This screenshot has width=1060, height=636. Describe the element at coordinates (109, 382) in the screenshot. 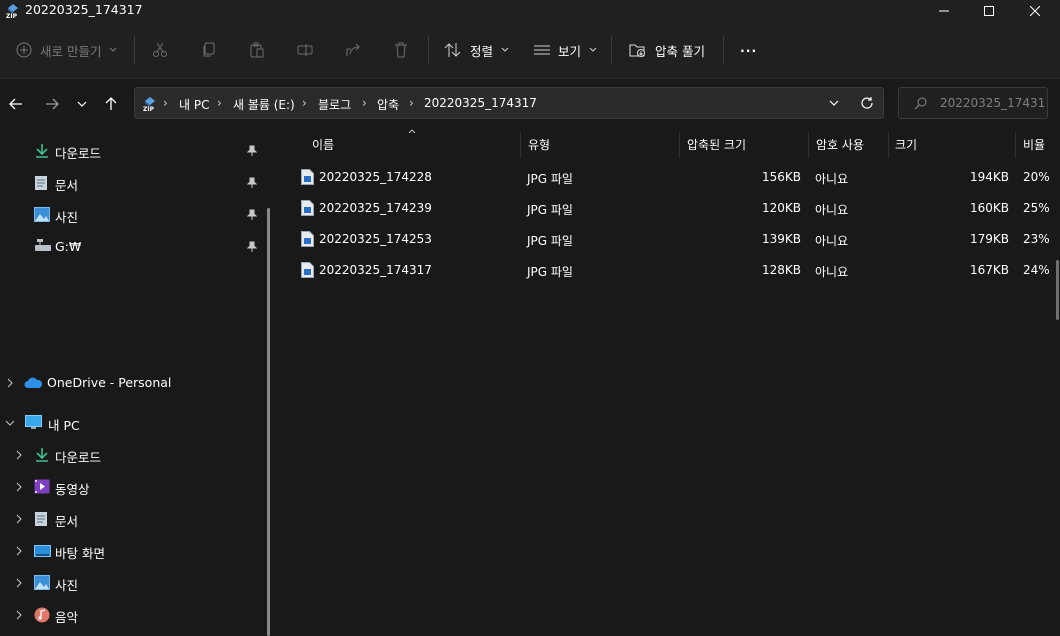

I see `nav-label: OneDrive - Personal` at that location.